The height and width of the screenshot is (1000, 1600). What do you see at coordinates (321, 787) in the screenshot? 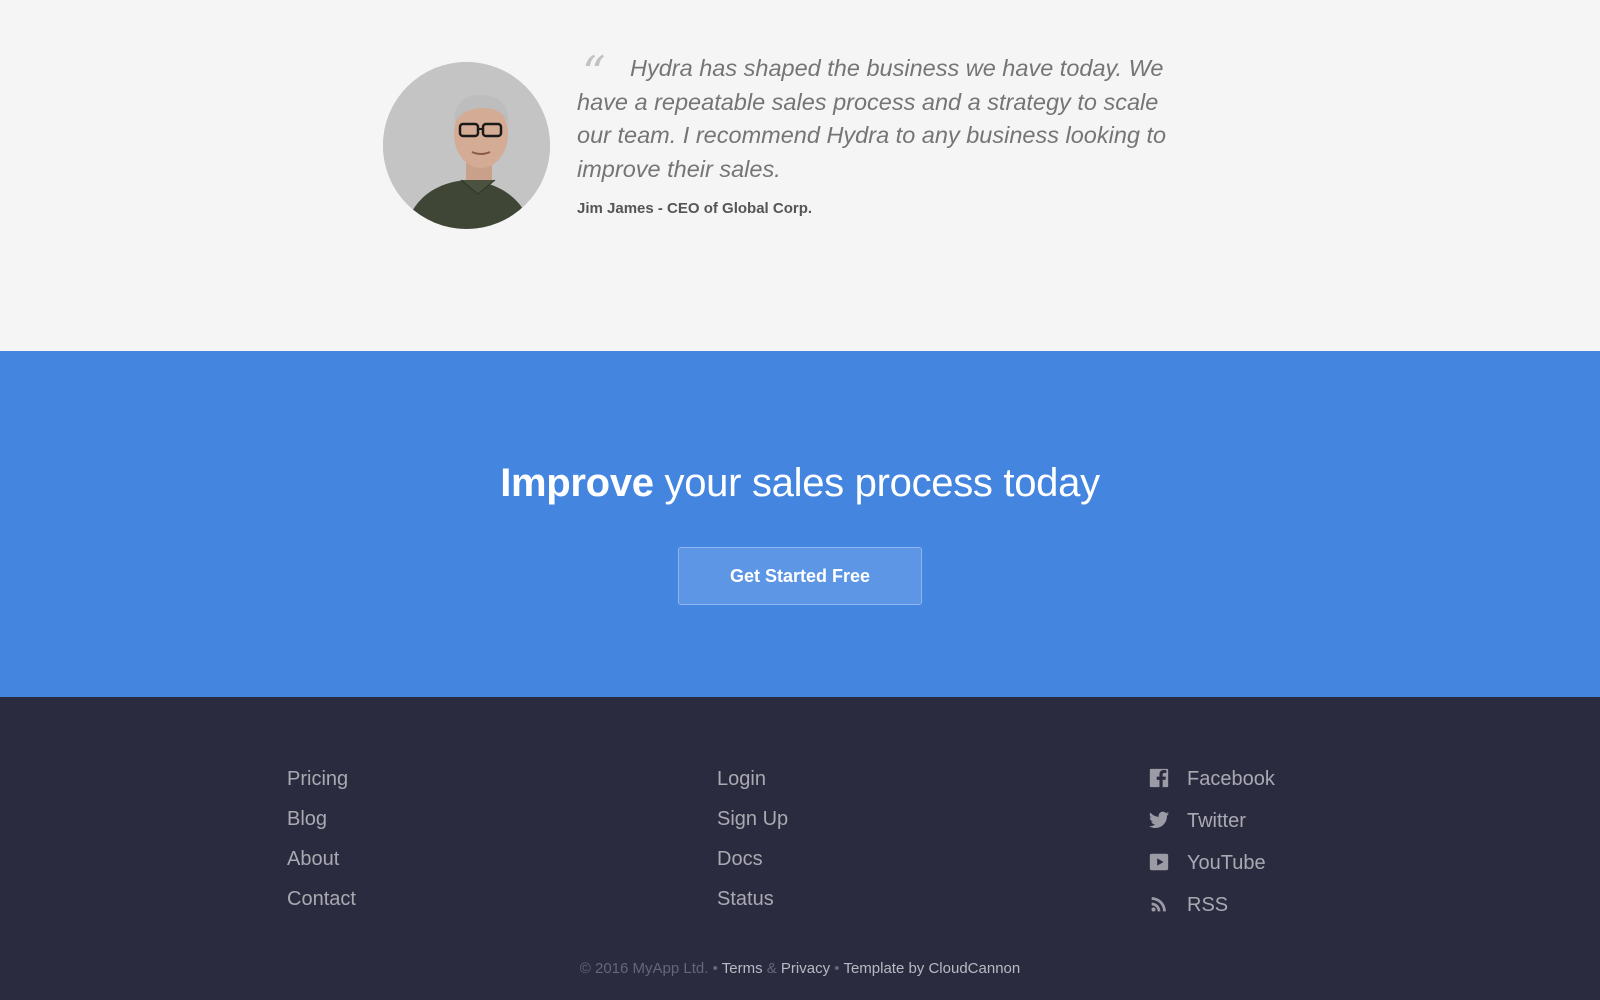
I see `footer-link-pricing: Pricing` at bounding box center [321, 787].